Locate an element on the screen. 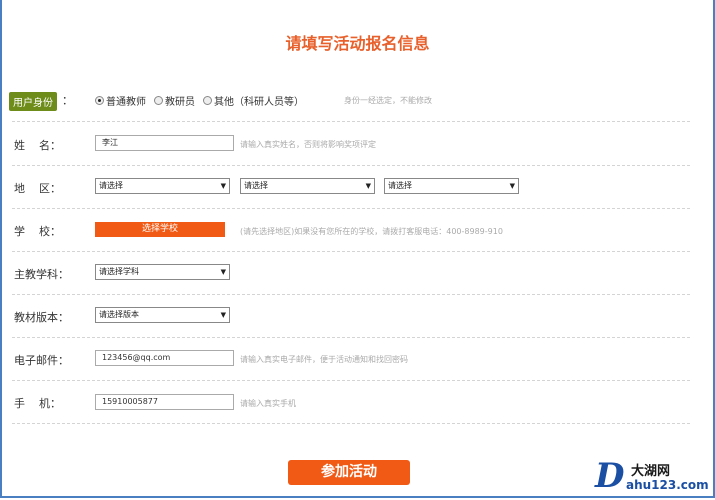  phone-input: 15910005877 is located at coordinates (164, 402).